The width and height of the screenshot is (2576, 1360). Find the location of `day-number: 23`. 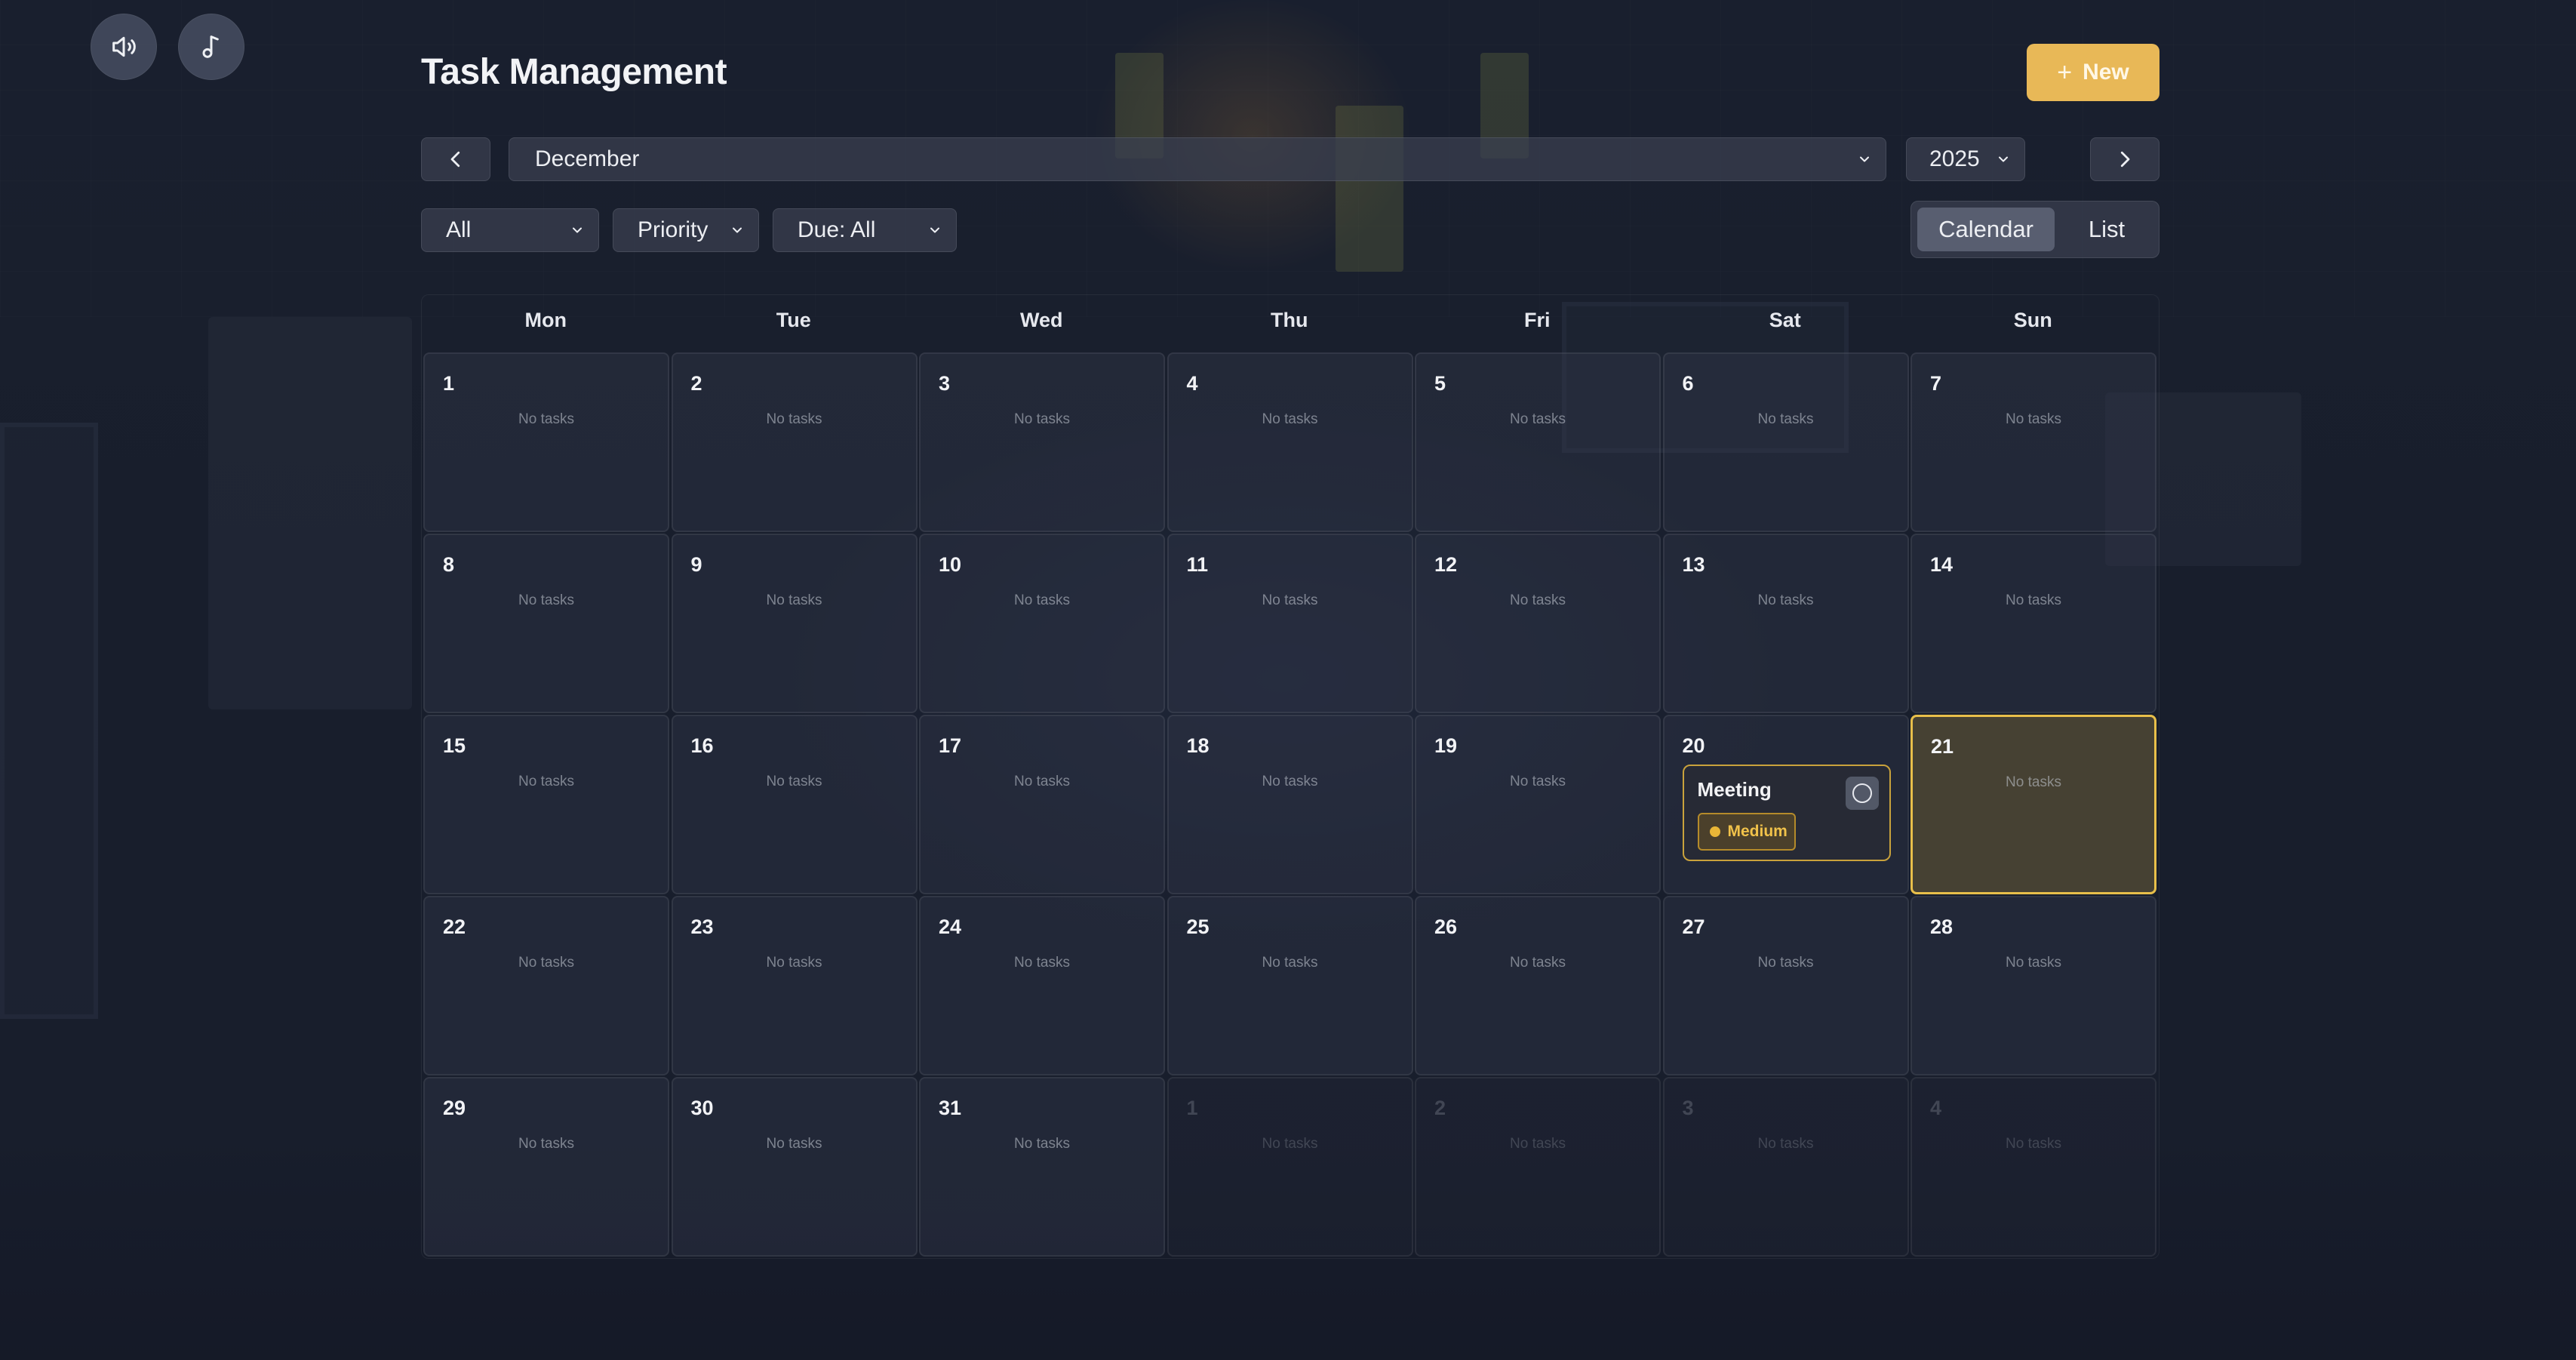

day-number: 23 is located at coordinates (702, 926).